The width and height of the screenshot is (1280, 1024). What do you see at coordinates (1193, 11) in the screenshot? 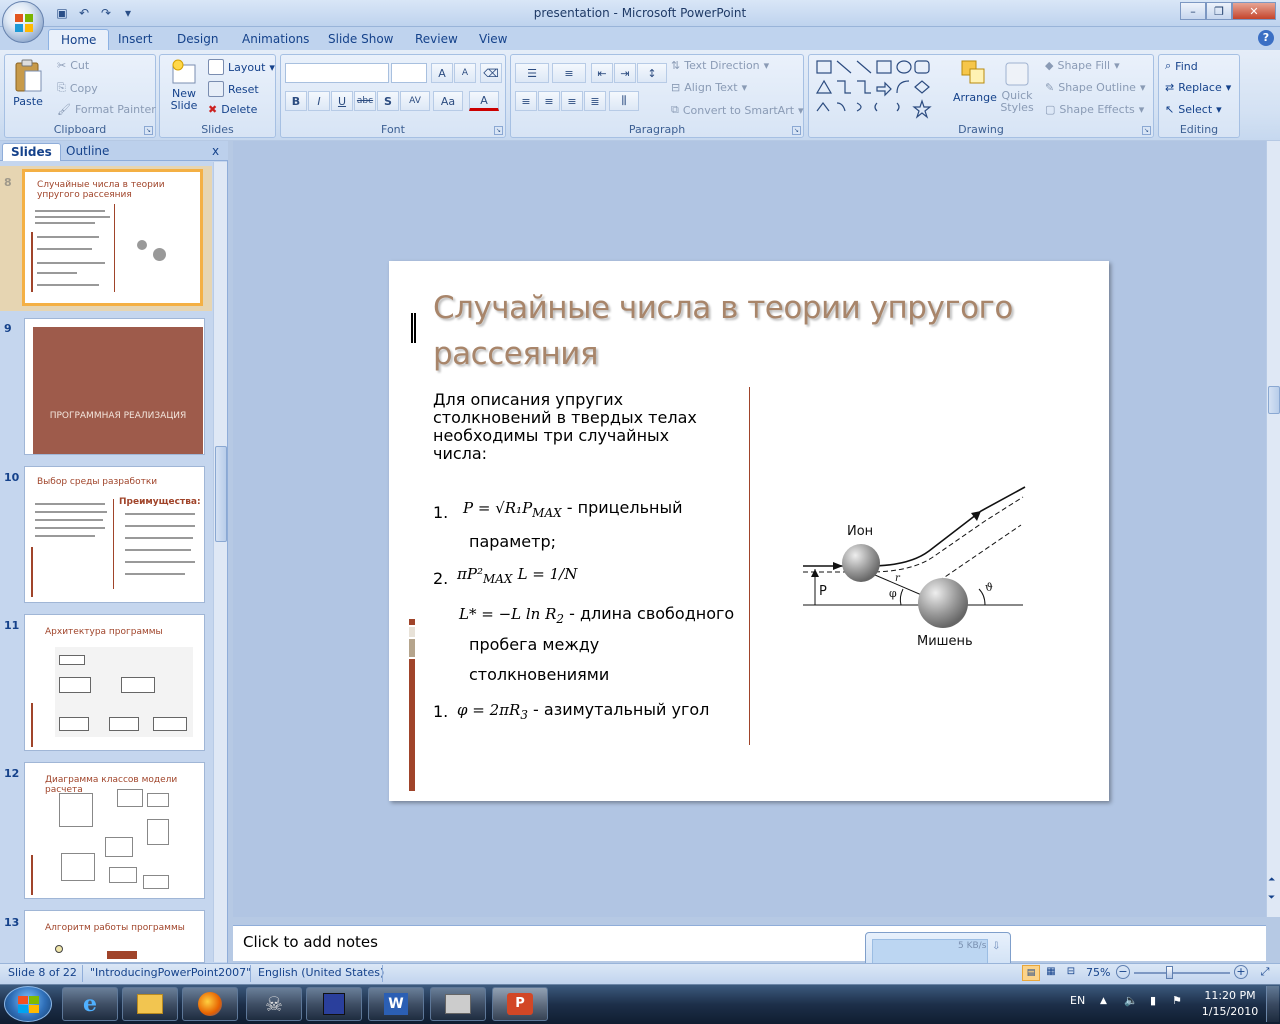
I see `minimize-button: –` at bounding box center [1193, 11].